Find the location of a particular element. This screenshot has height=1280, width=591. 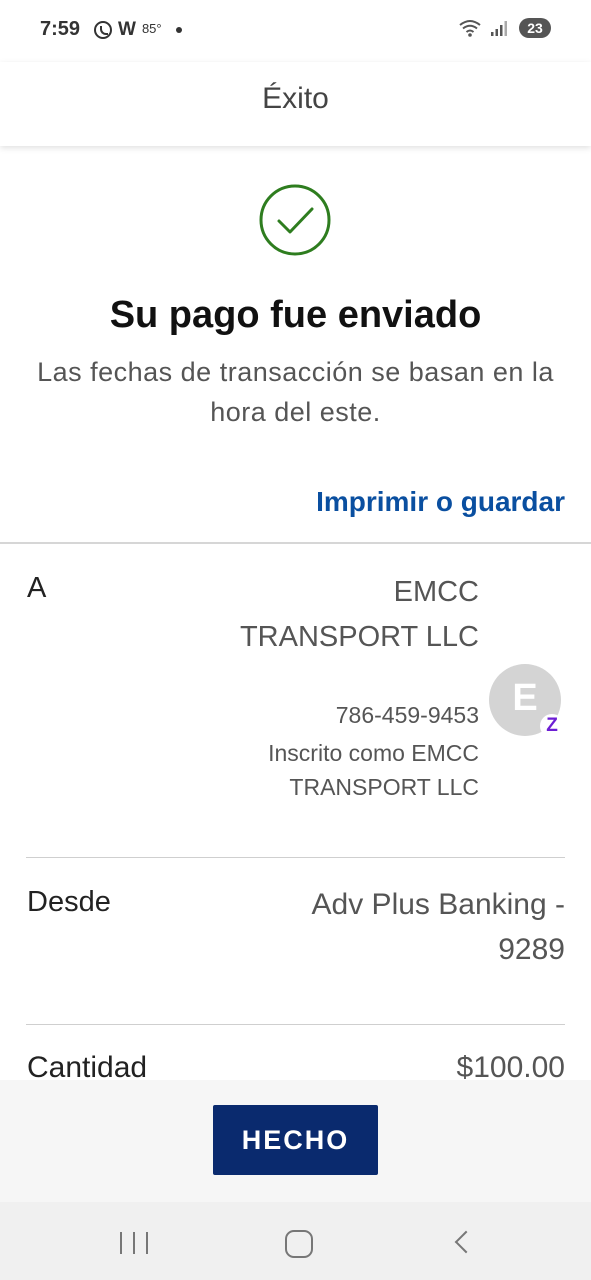

status-bar: 7:59 W 85° 23 is located at coordinates (295, 31).